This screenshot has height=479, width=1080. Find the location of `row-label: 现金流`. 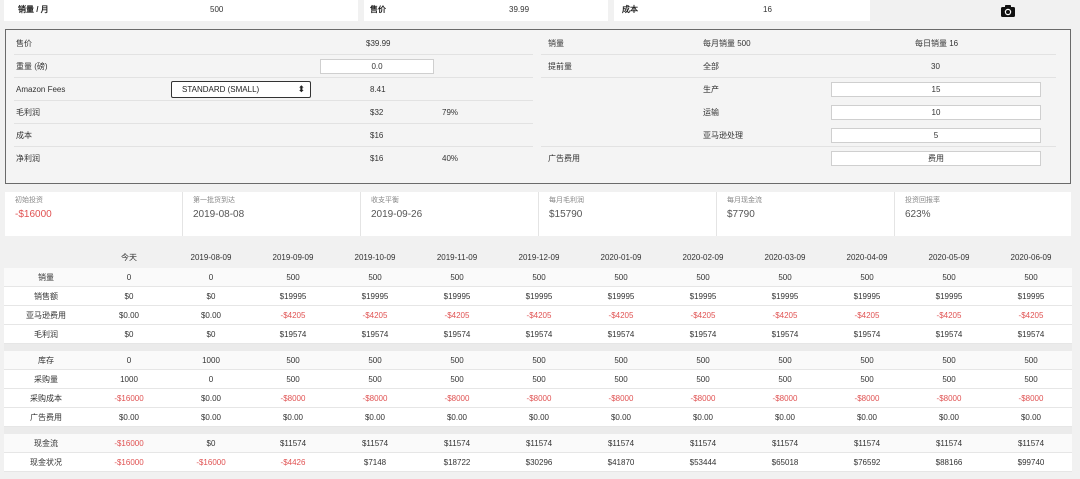

row-label: 现金流 is located at coordinates (46, 443).